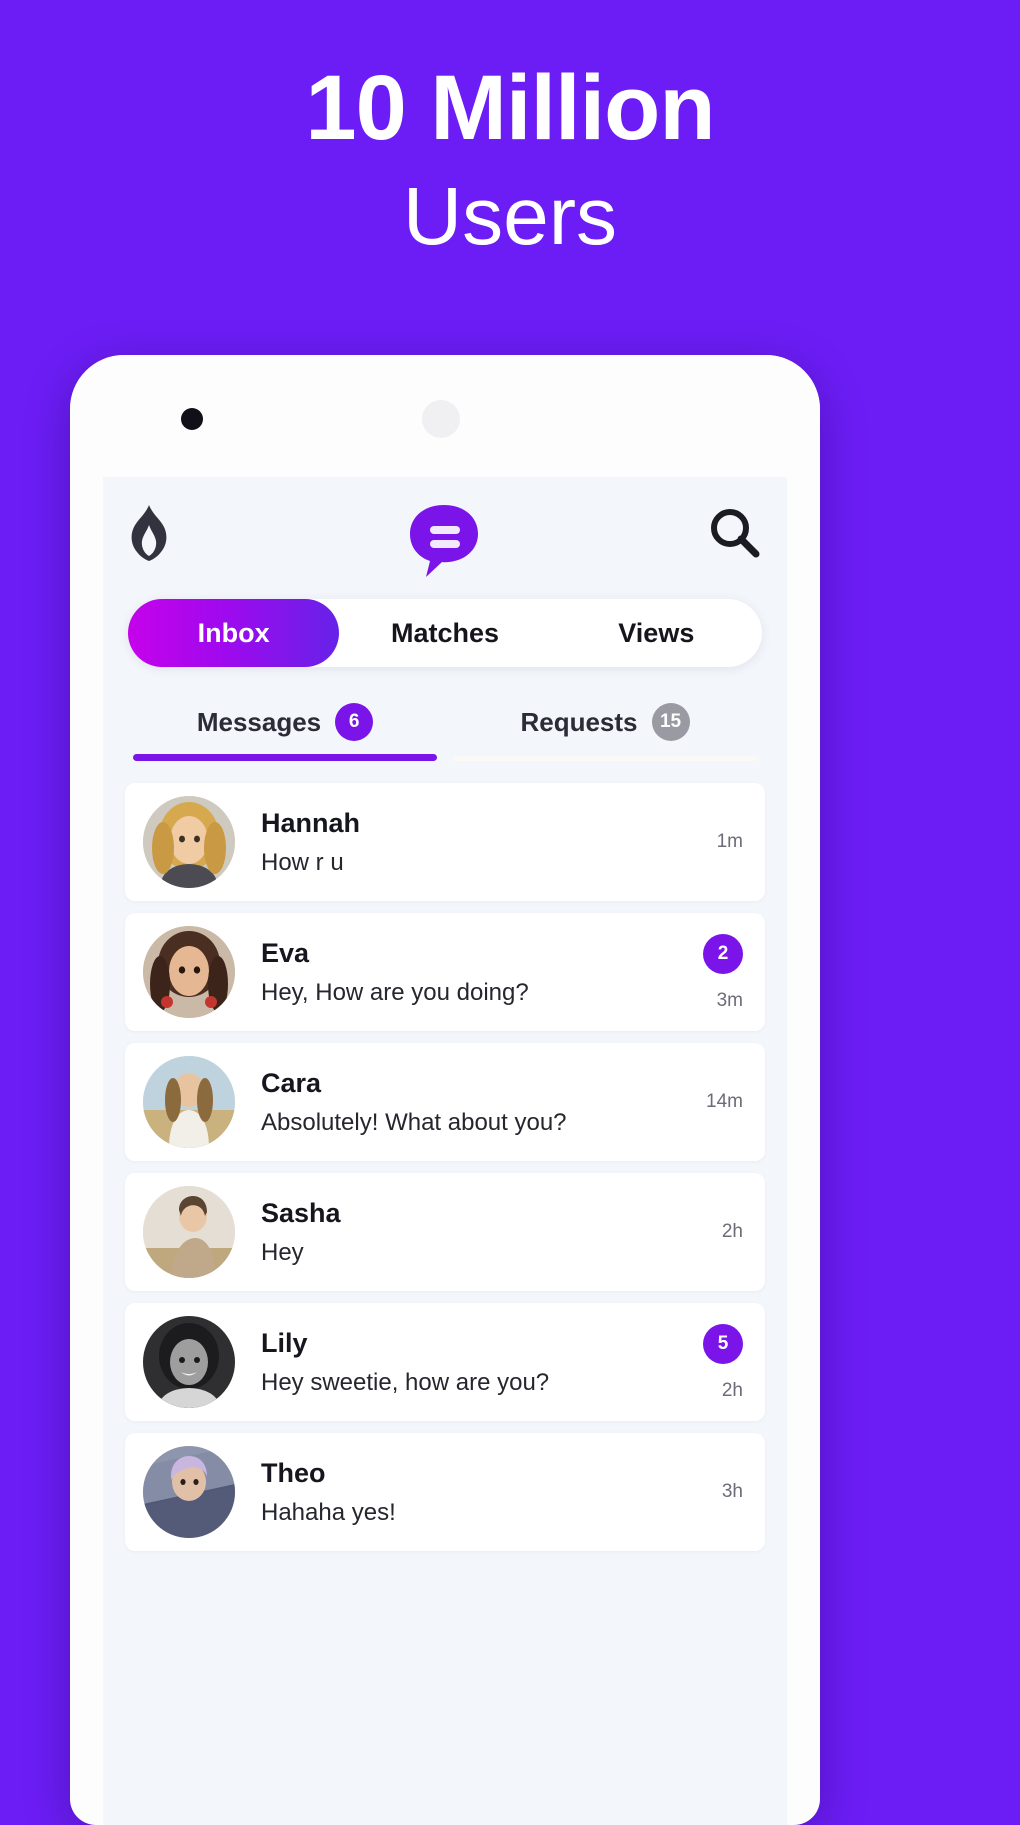  I want to click on message-meta: 5 2h, so click(717, 1362).